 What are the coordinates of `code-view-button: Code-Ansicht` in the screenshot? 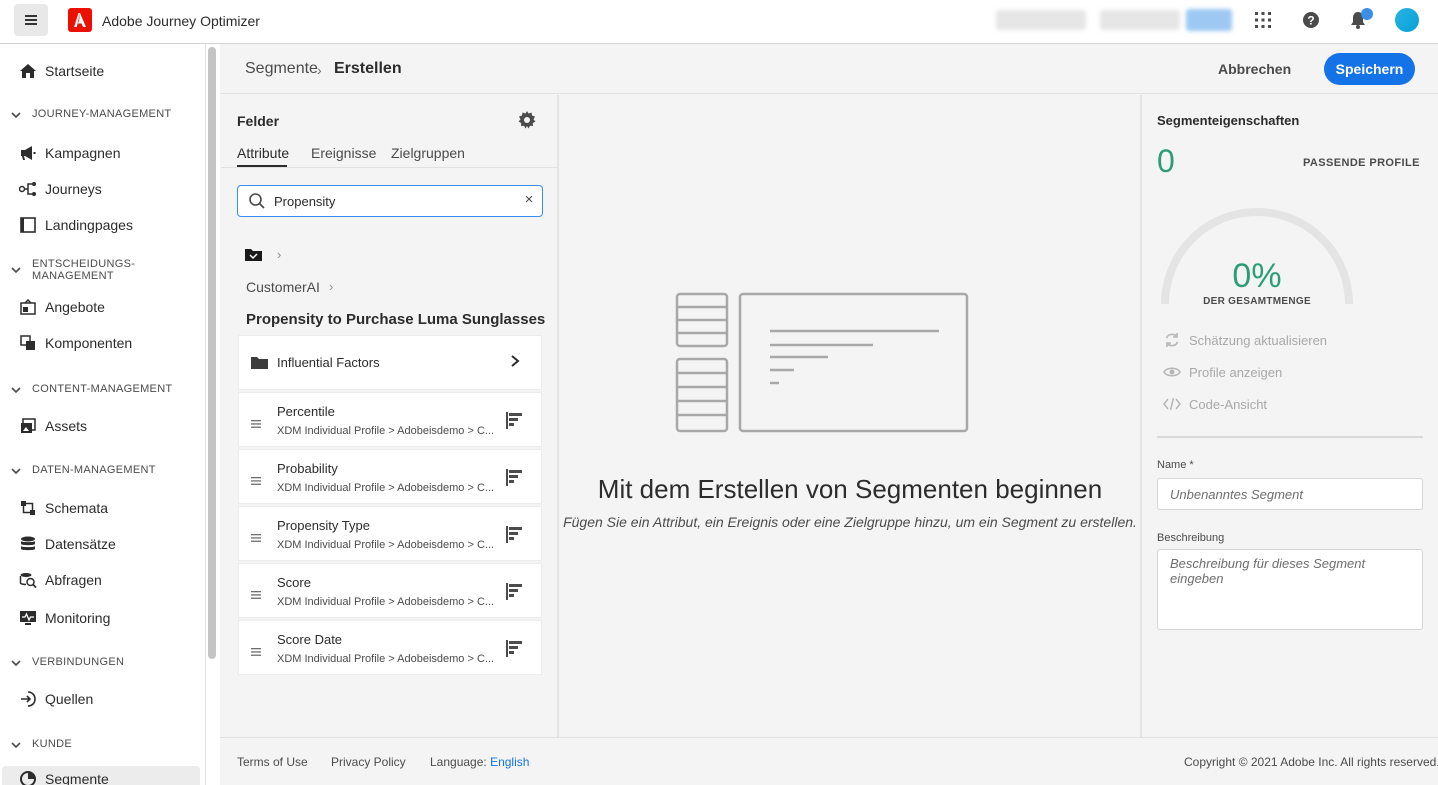 It's located at (1215, 404).